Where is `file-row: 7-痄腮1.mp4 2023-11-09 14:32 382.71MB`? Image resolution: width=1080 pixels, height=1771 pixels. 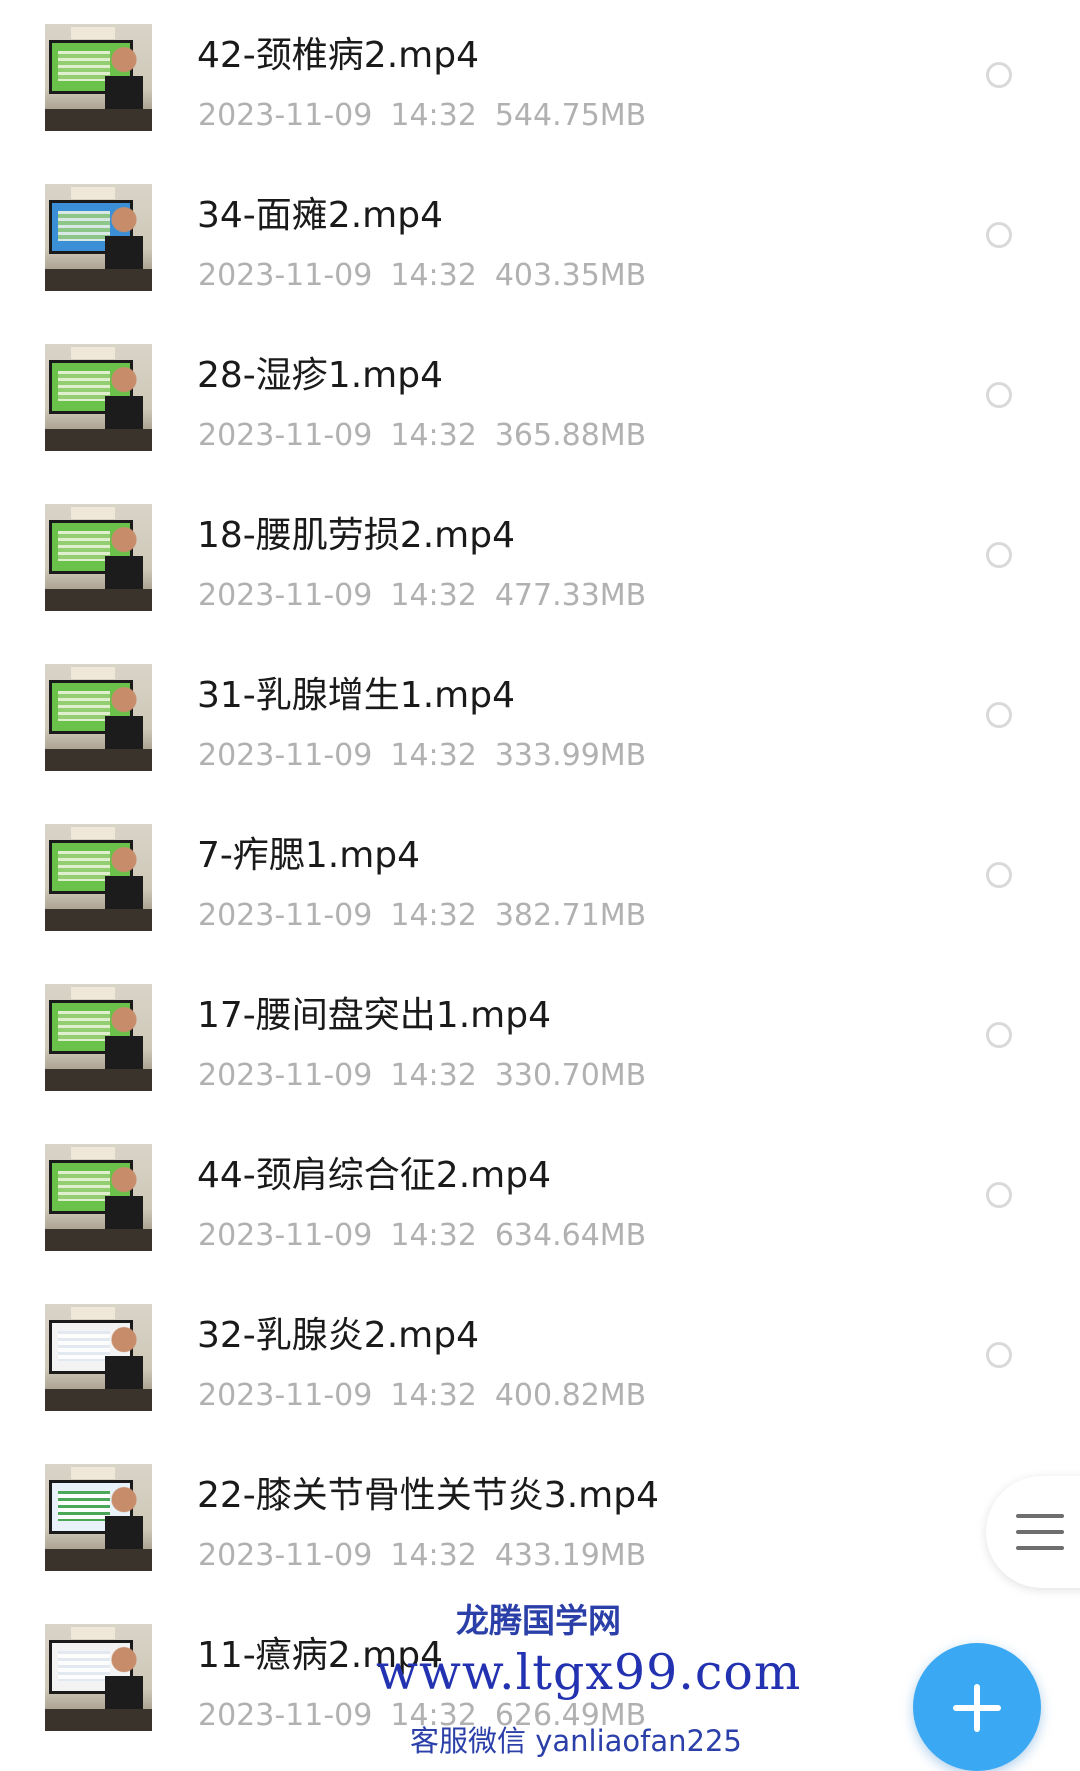
file-row: 7-痄腮1.mp4 2023-11-09 14:32 382.71MB is located at coordinates (540, 880).